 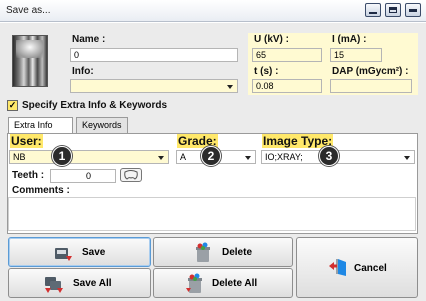 I want to click on save-all-icon, so click(x=54, y=285).